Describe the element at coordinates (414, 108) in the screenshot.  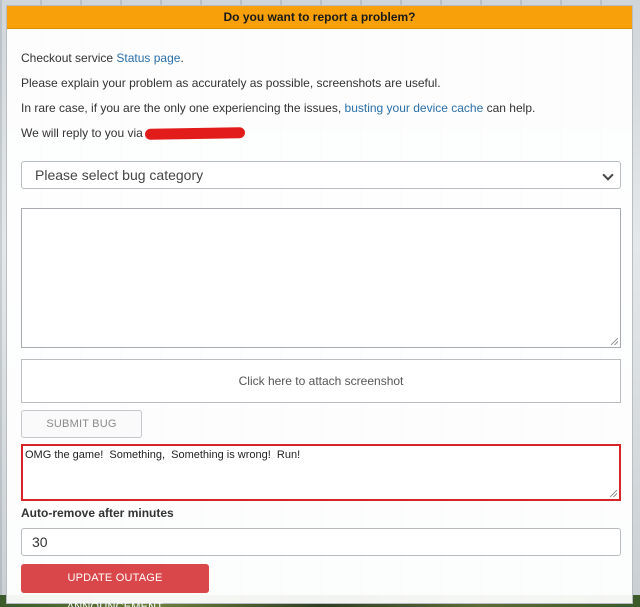
I see `bust-cache-link: busting your device cache` at that location.